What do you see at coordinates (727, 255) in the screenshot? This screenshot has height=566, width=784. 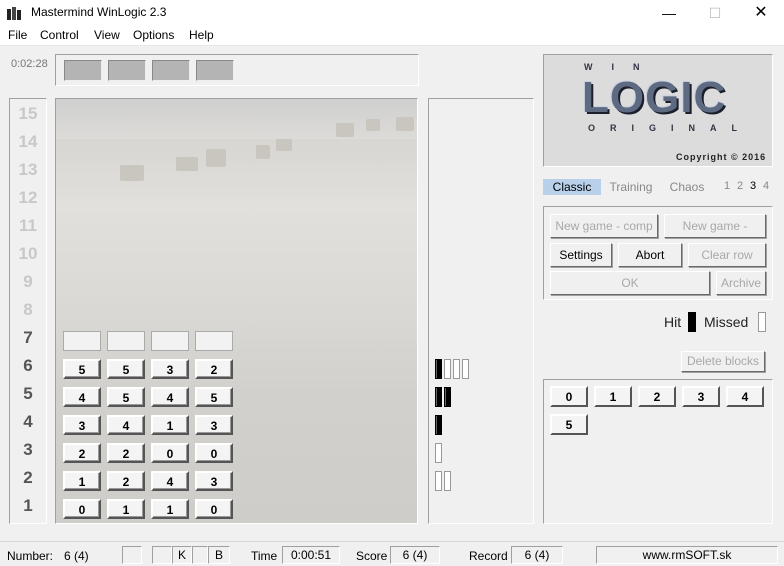 I see `clear-row-button: Clear row` at bounding box center [727, 255].